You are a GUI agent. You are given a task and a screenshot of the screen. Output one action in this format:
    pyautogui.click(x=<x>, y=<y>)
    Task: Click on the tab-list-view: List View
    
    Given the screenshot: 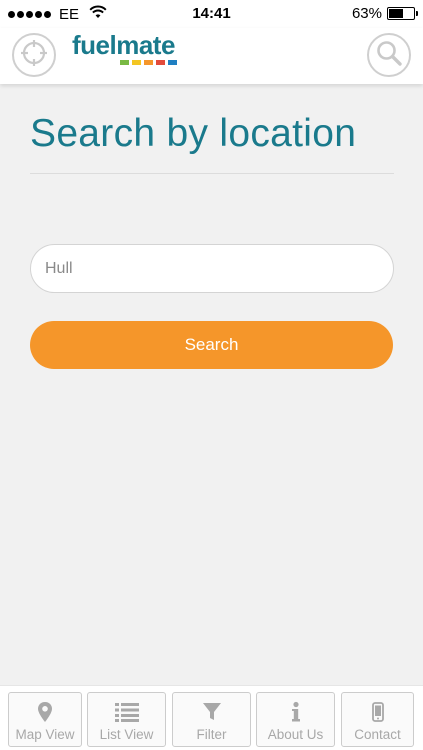 What is the action you would take?
    pyautogui.click(x=126, y=719)
    